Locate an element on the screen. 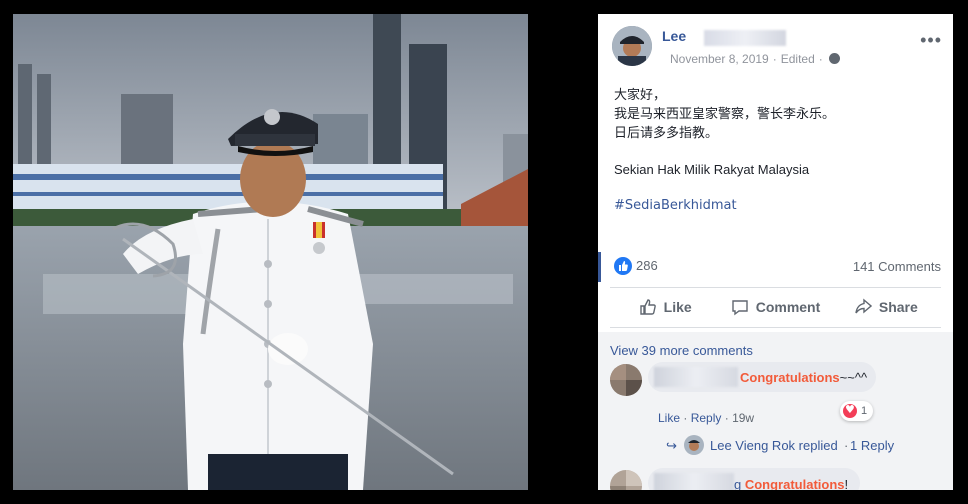 The image size is (968, 504). comment-text: Congratulations~~^^ is located at coordinates (803, 377).